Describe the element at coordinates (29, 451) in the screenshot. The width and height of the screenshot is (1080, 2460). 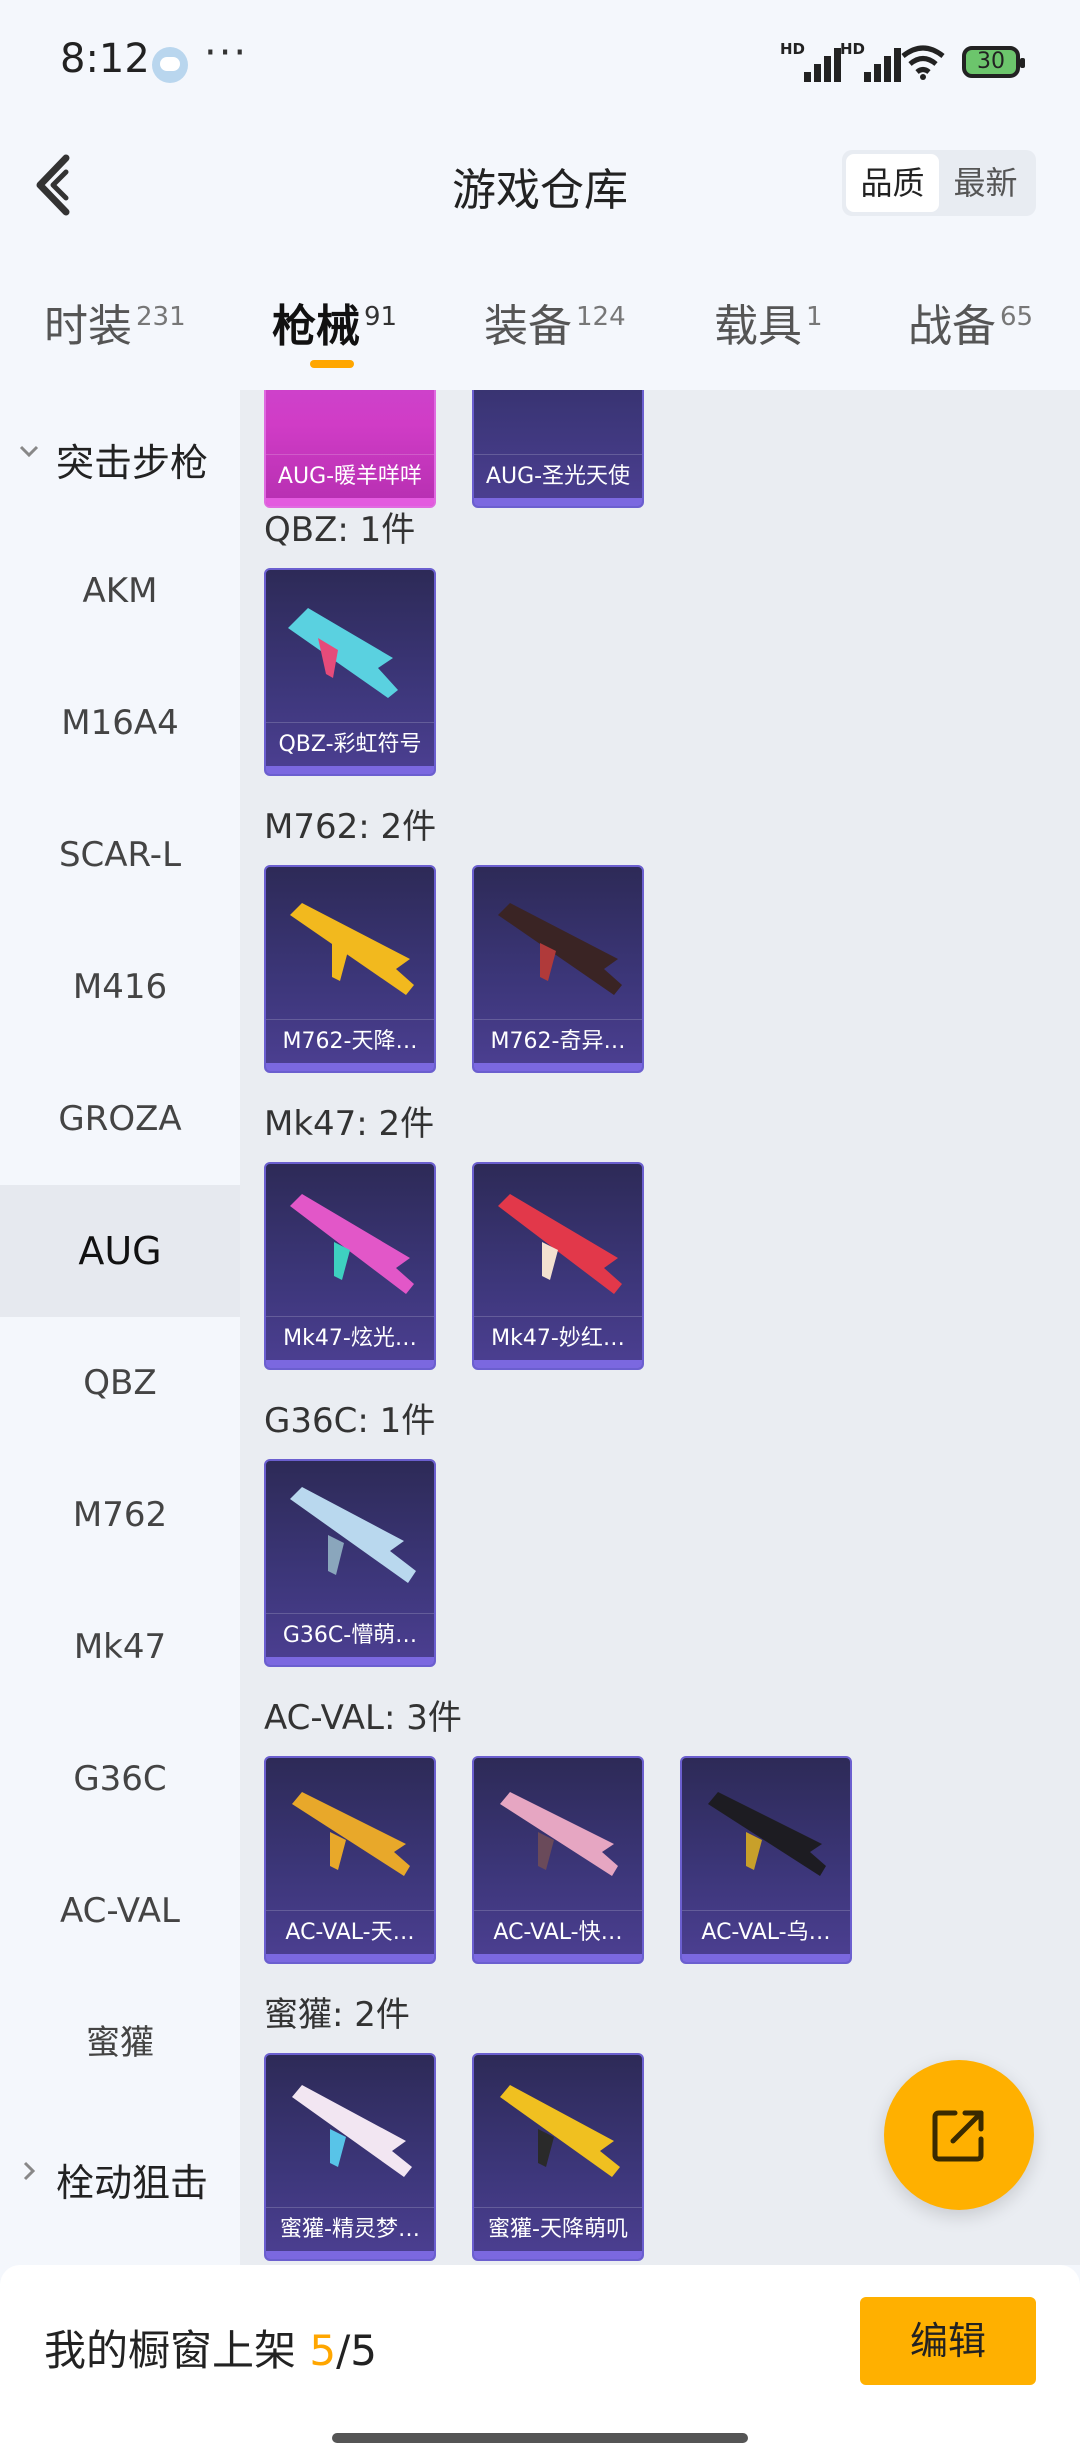
I see `chevron-down-icon` at that location.